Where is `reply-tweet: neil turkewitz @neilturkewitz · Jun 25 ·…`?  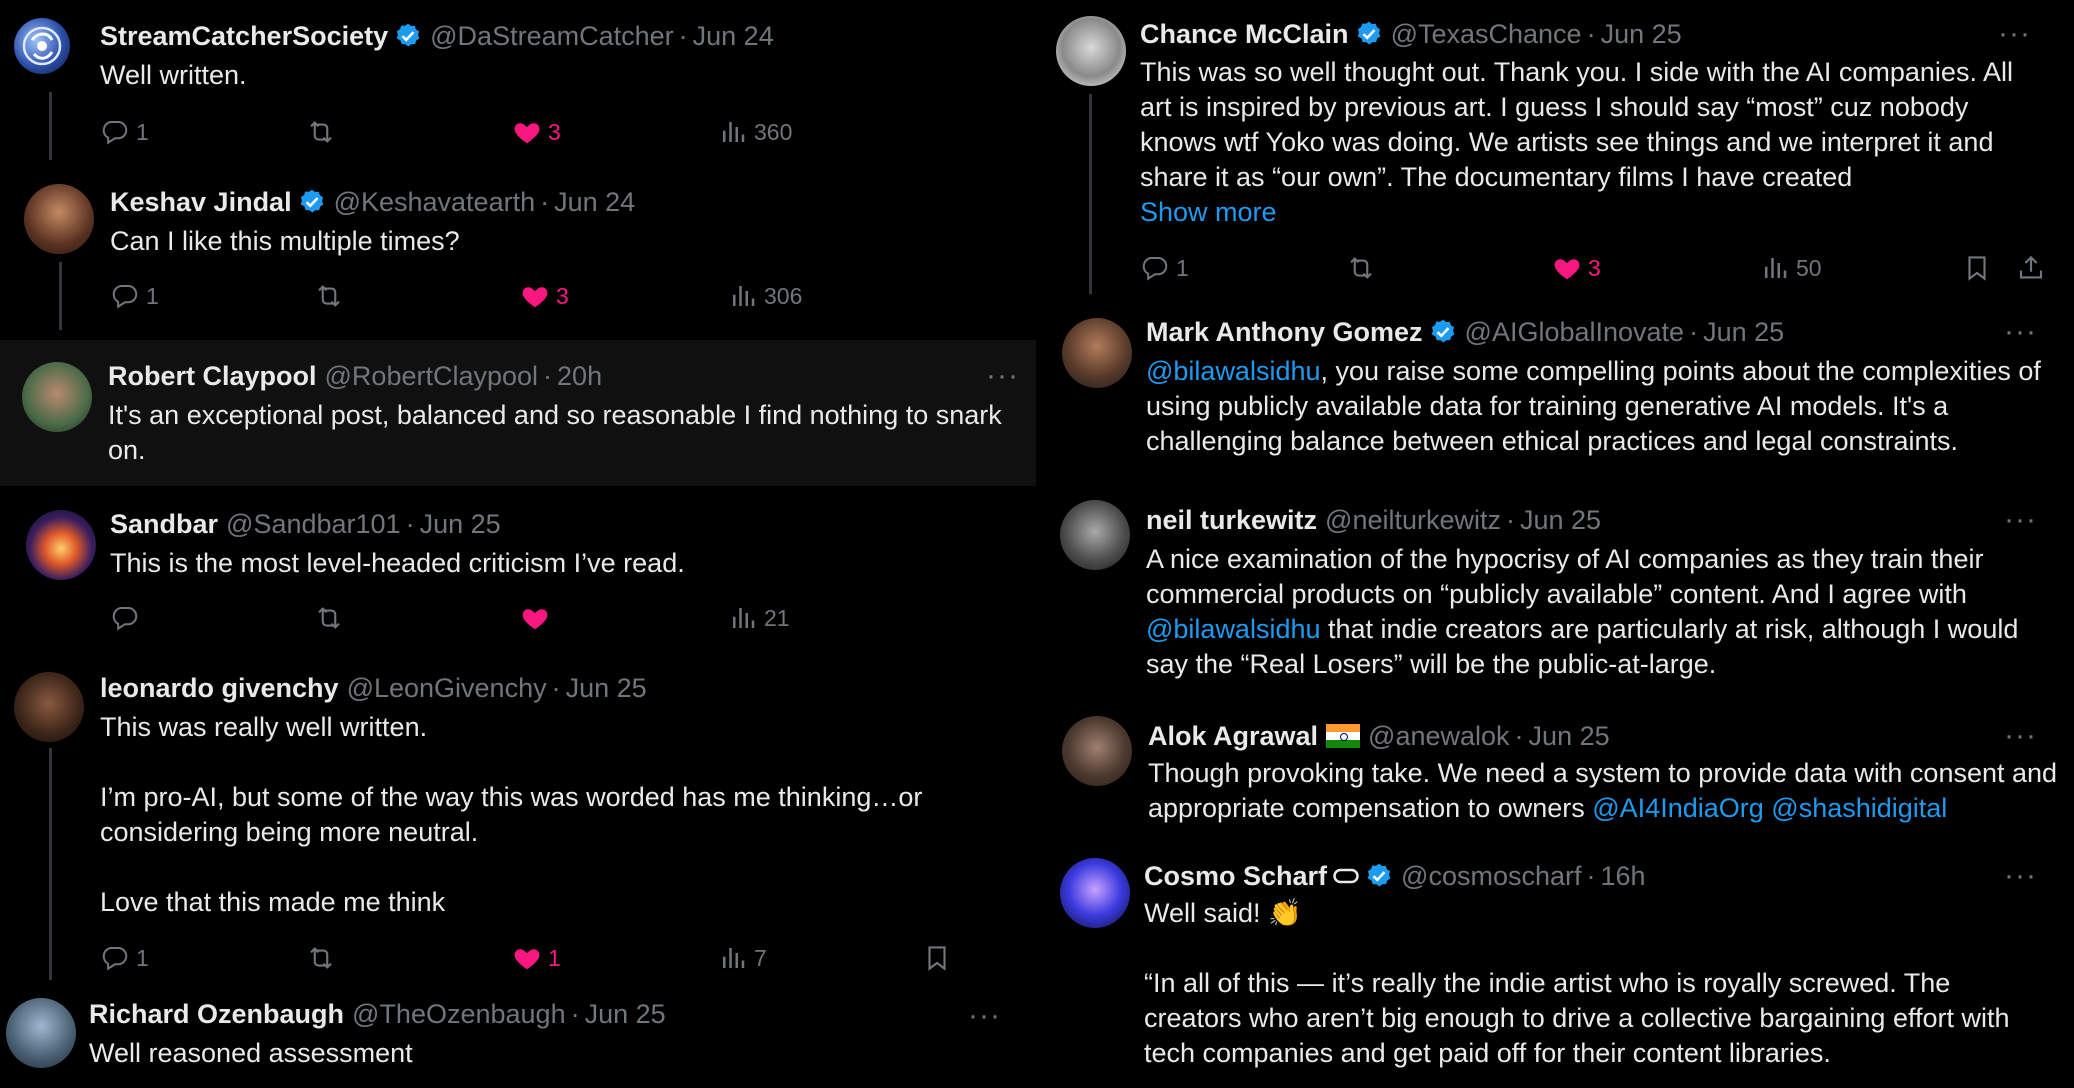 reply-tweet: neil turkewitz @neilturkewitz · Jun 25 ·… is located at coordinates (1555, 594).